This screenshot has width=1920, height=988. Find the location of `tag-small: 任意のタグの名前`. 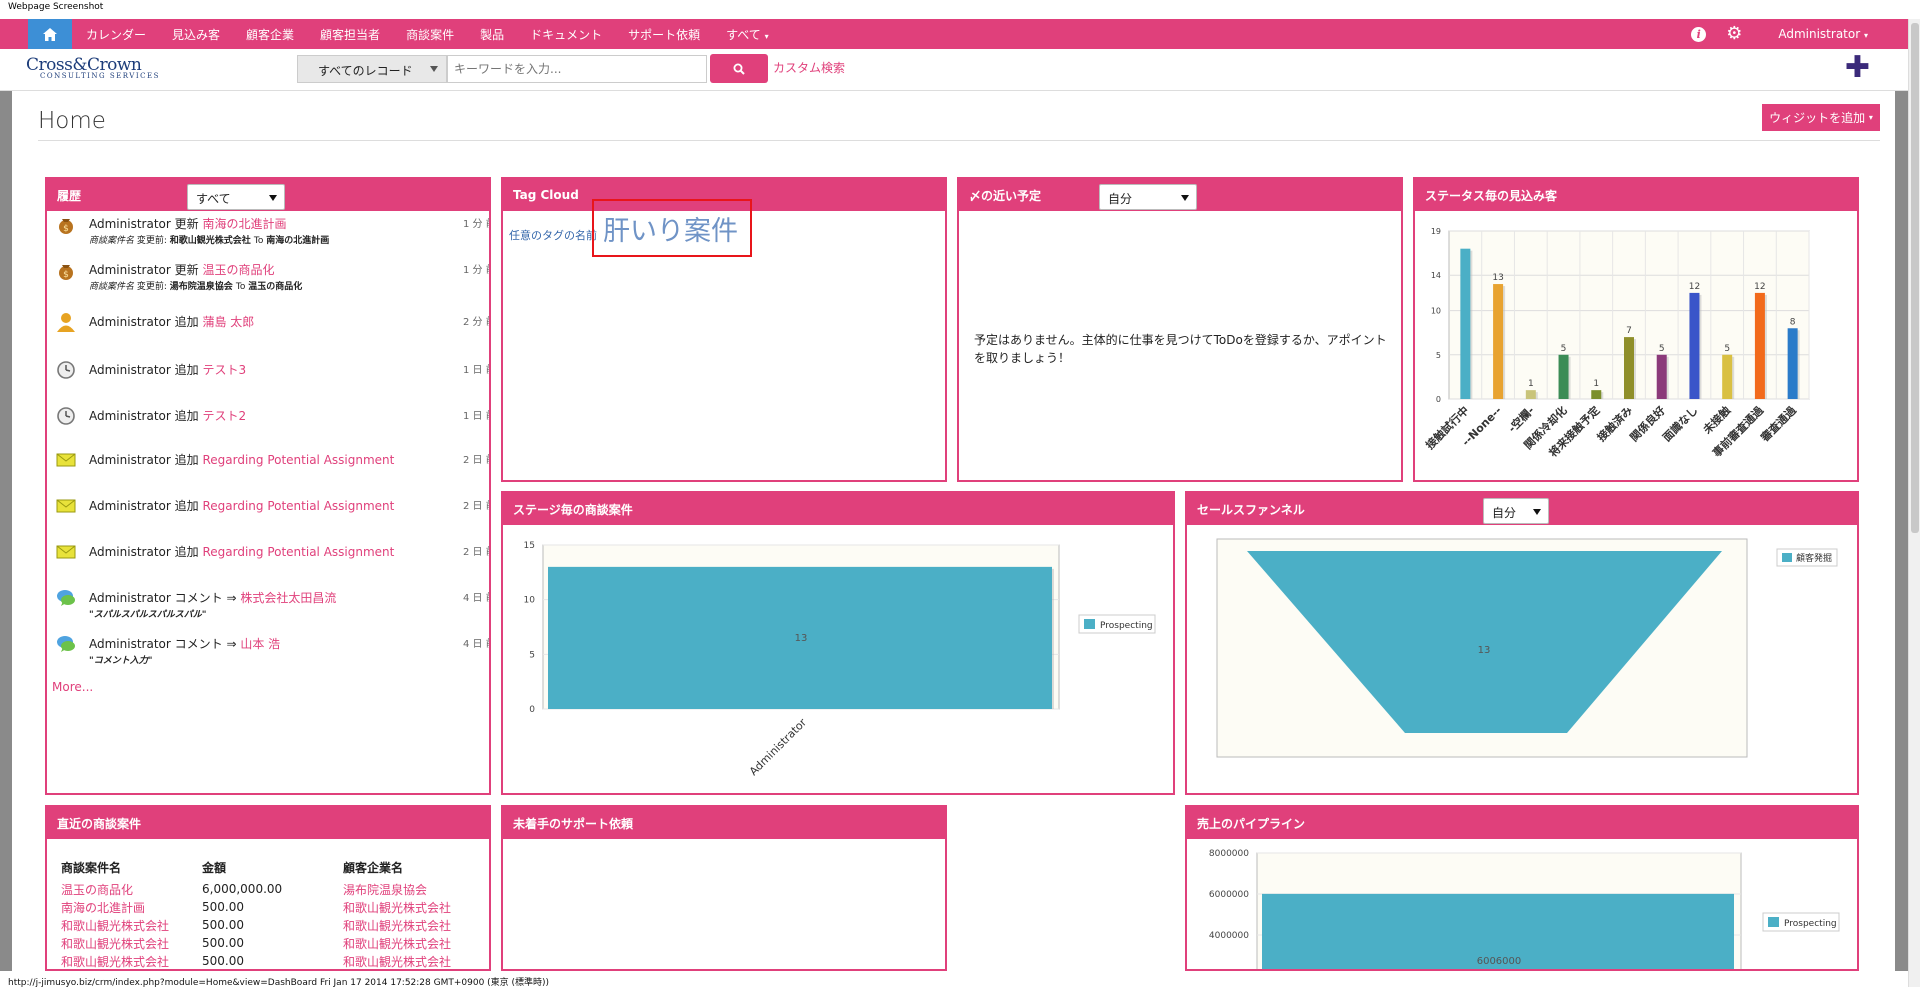

tag-small: 任意のタグの名前 is located at coordinates (553, 235).